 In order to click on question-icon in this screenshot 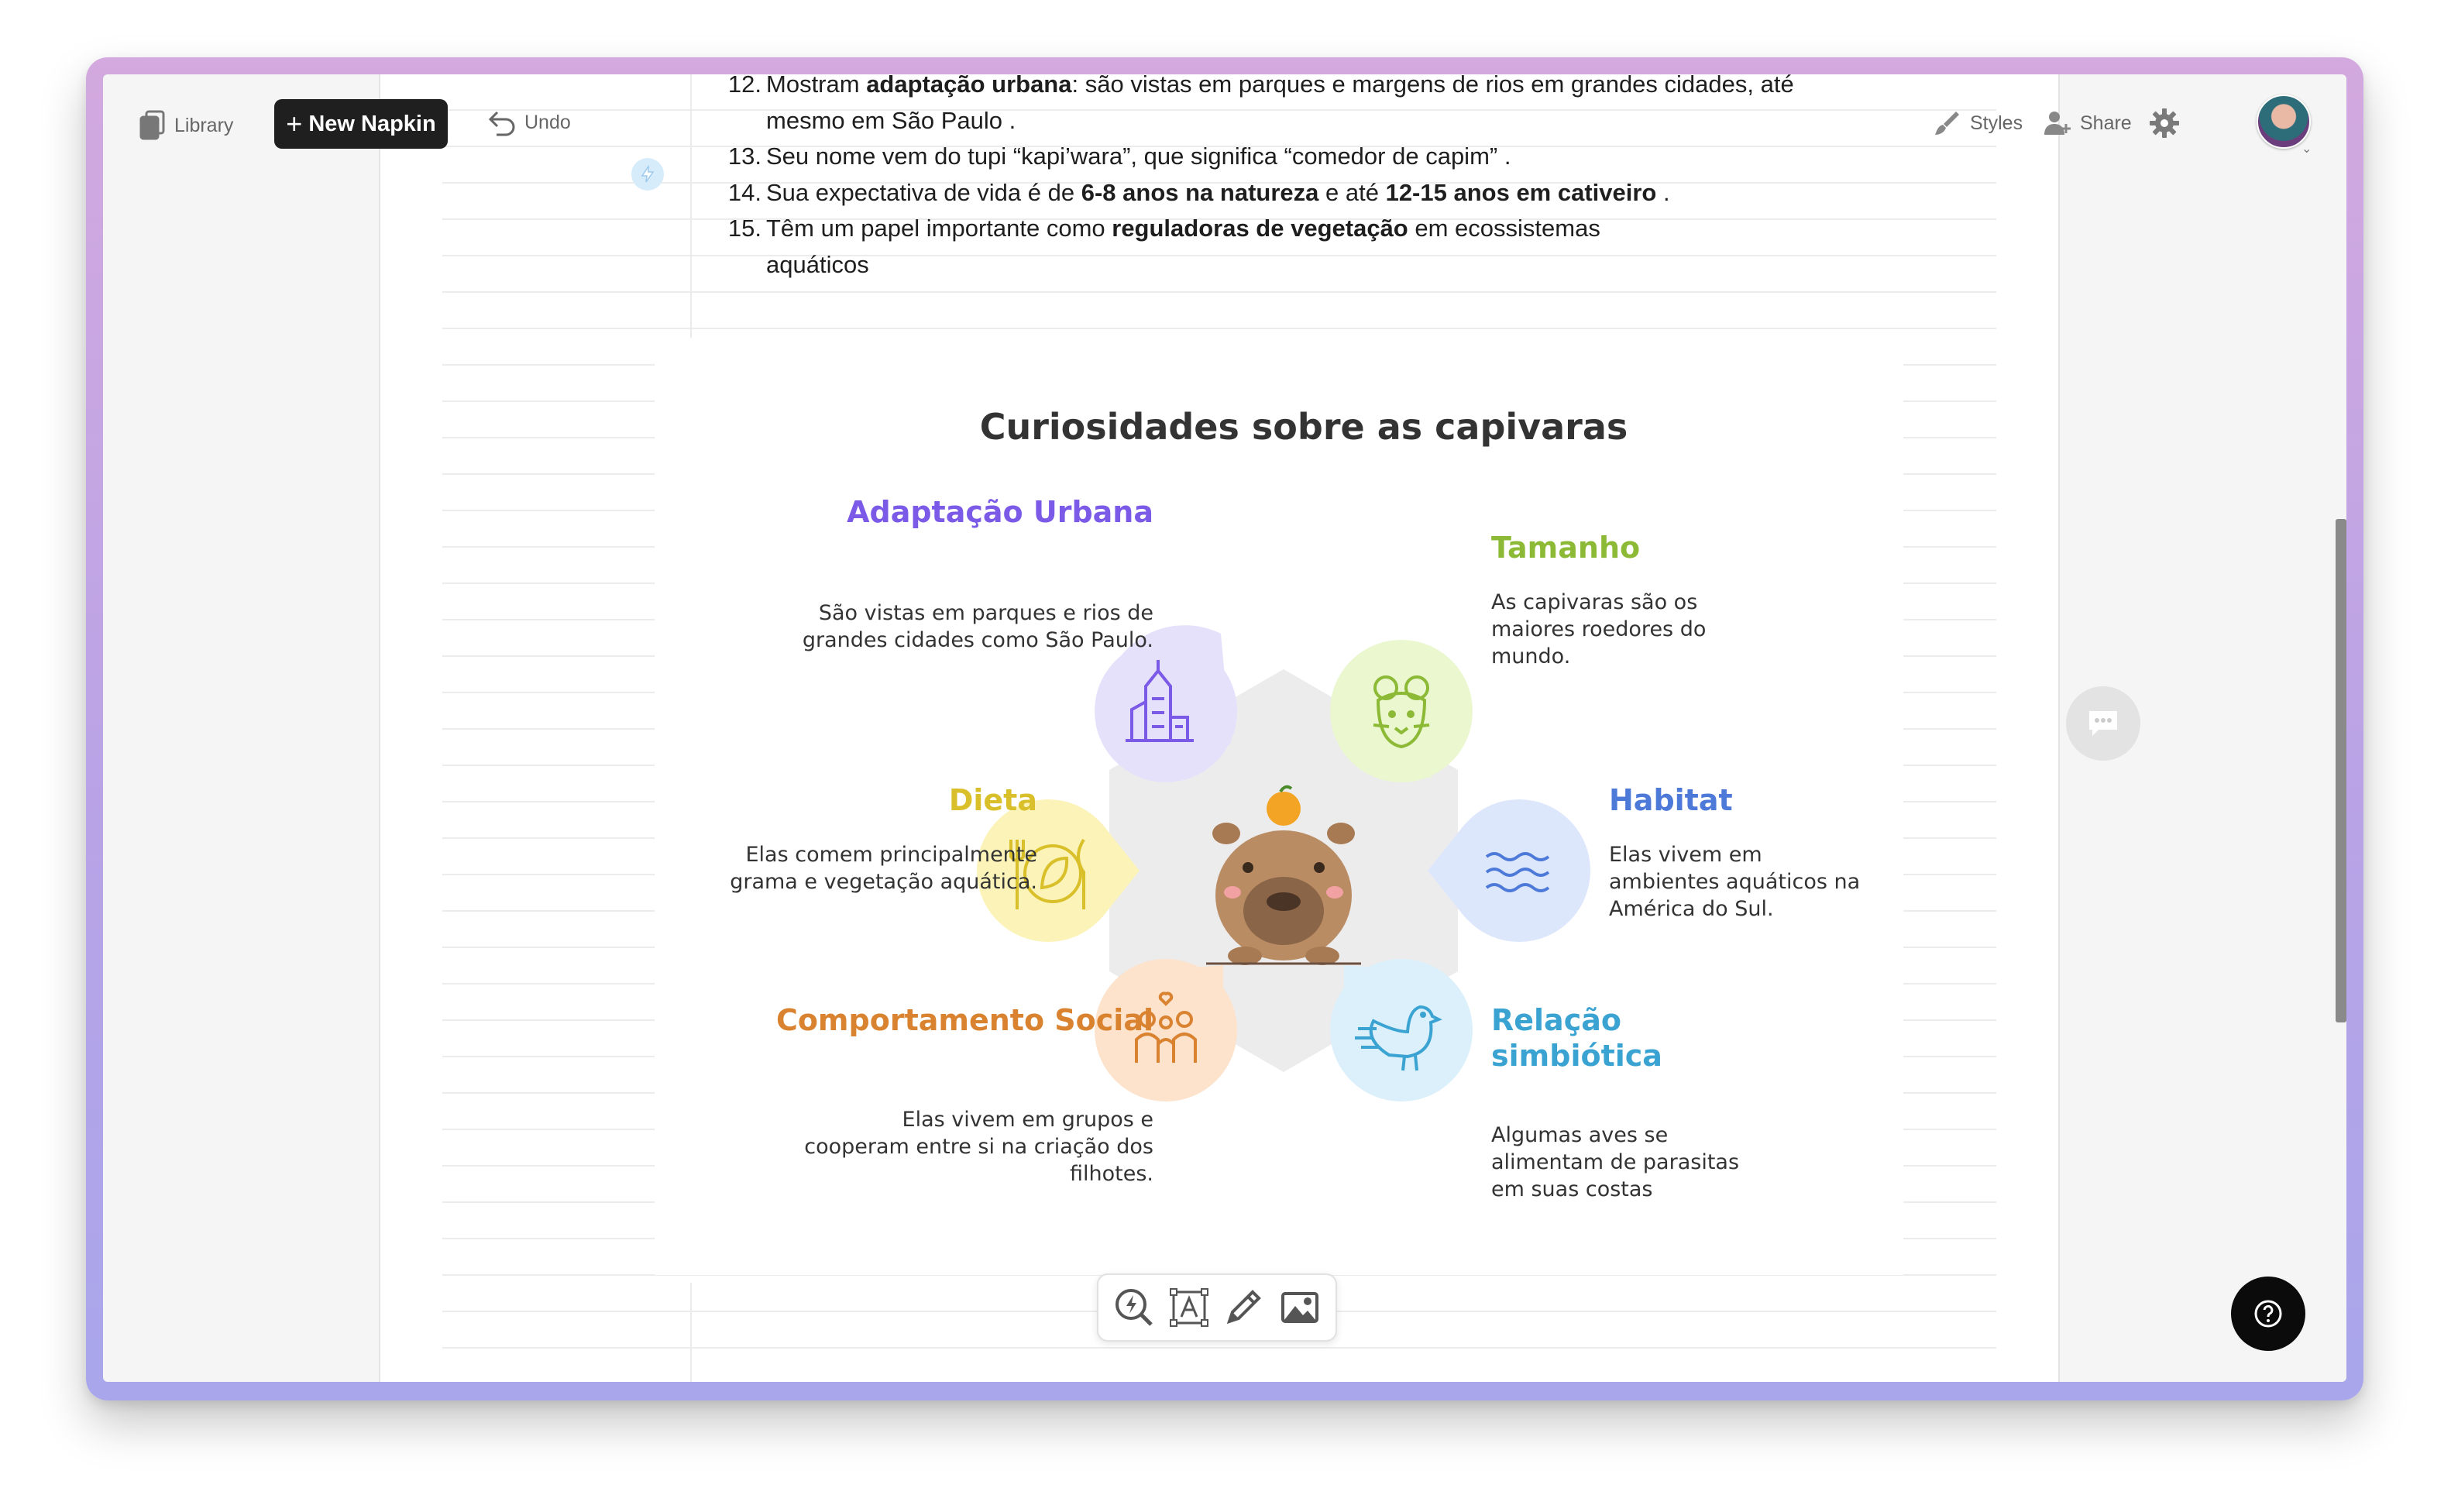, I will do `click(2268, 1314)`.